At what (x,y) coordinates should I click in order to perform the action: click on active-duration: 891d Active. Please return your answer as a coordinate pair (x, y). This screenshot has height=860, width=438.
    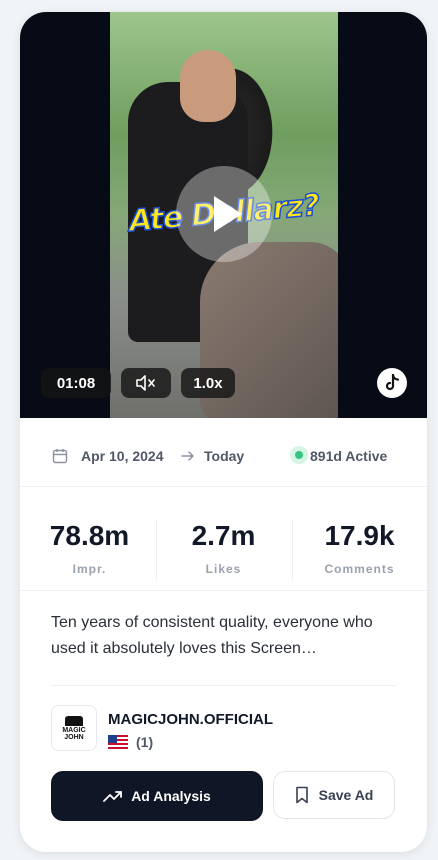
    Looking at the image, I should click on (349, 456).